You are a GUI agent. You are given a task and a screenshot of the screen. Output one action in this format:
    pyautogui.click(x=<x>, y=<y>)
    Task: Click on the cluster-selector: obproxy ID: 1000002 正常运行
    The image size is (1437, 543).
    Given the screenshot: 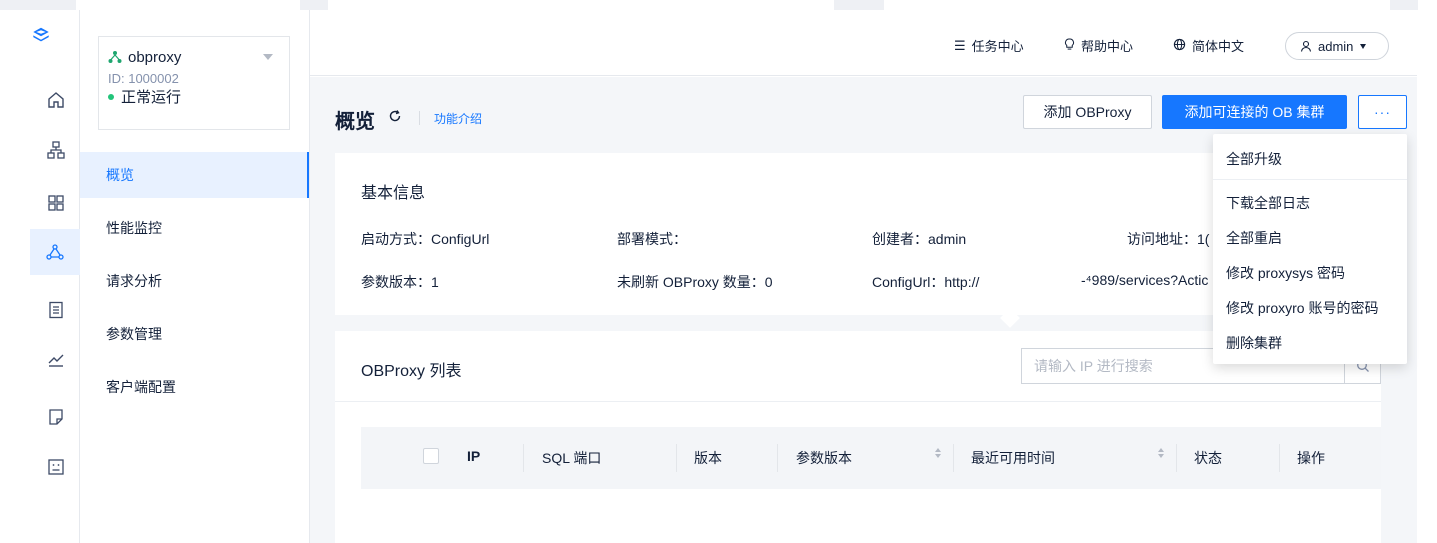 What is the action you would take?
    pyautogui.click(x=194, y=83)
    